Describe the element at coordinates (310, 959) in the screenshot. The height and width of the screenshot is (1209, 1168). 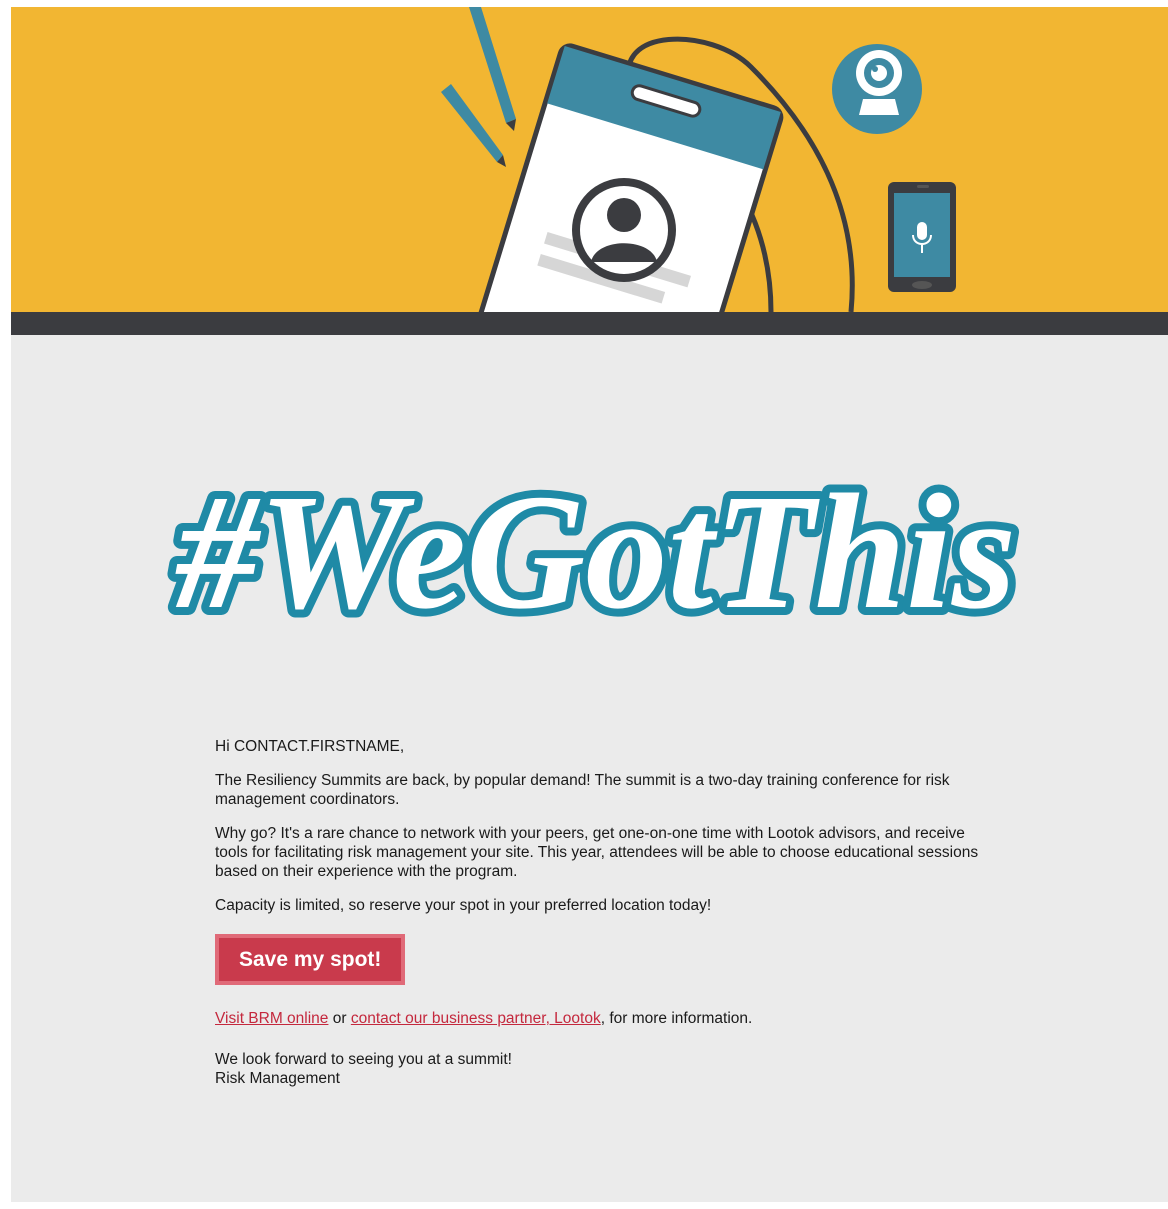
I see `save-my-spot-button: Save my spot!` at that location.